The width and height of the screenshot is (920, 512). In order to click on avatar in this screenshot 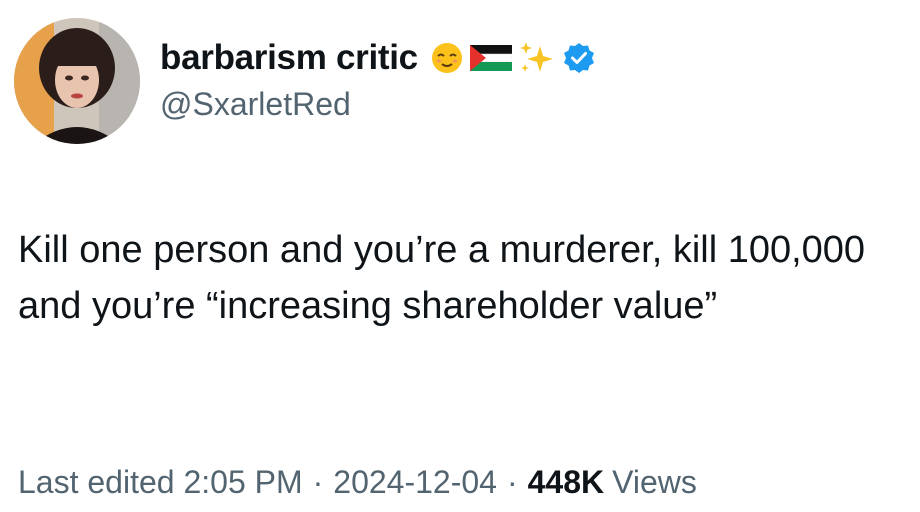, I will do `click(77, 81)`.